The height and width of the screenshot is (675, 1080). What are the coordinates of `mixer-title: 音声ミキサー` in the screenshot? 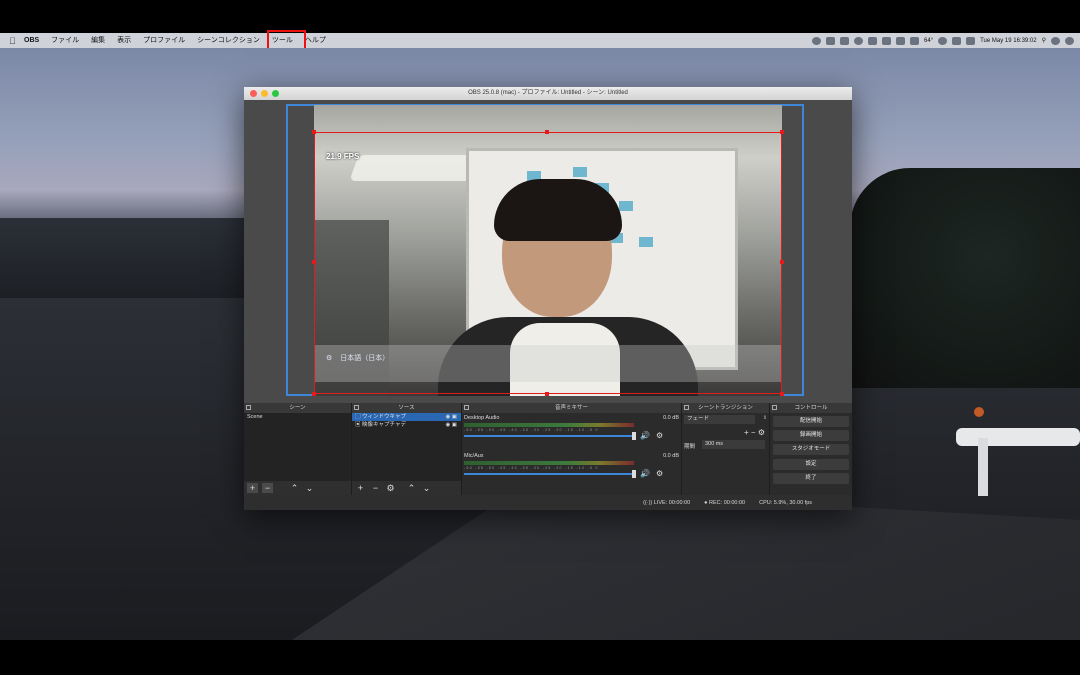 It's located at (571, 408).